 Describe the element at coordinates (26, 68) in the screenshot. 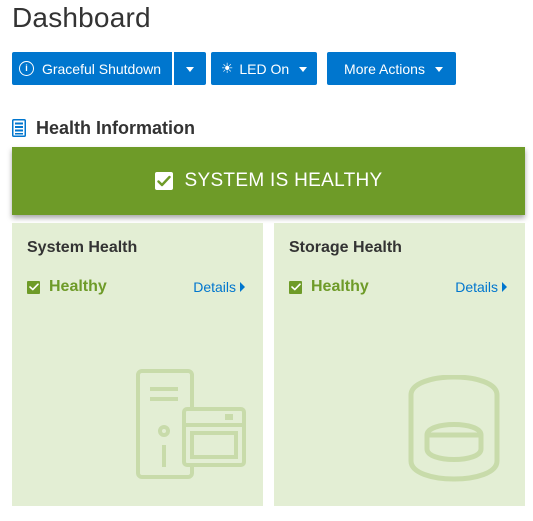

I see `info-circle-icon: i` at that location.